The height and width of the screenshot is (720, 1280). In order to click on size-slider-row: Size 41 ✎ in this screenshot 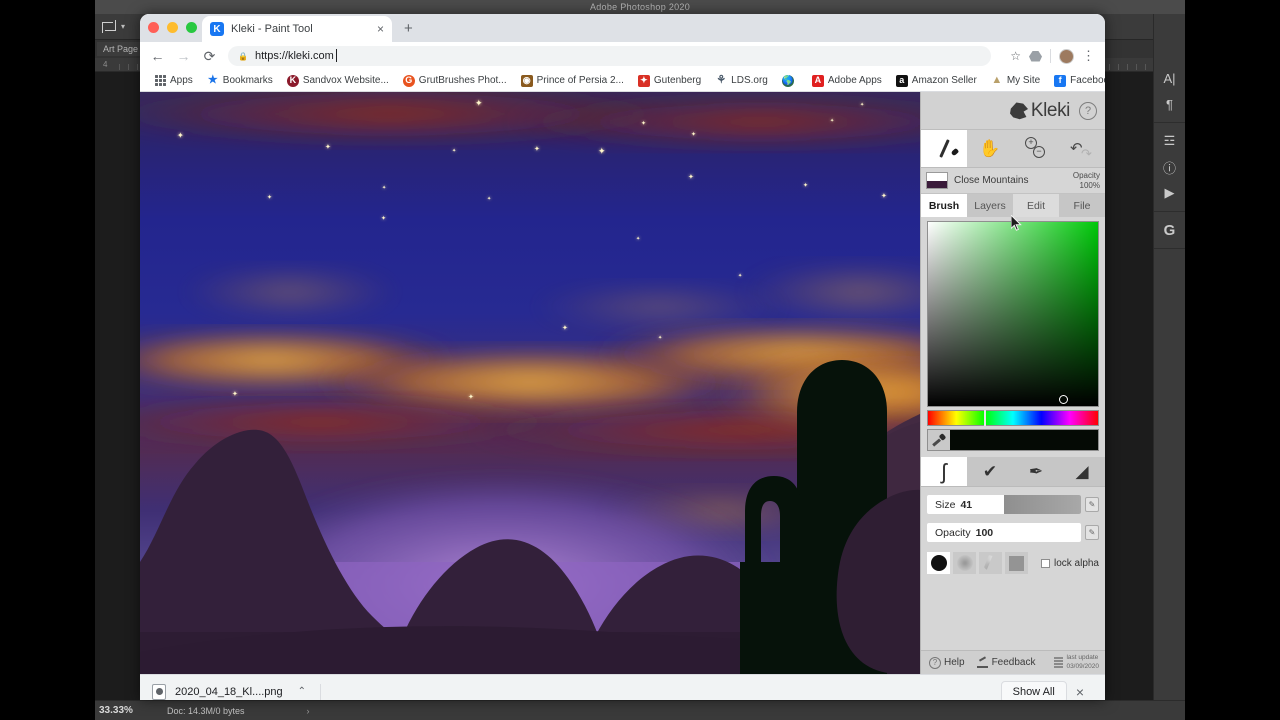, I will do `click(1013, 504)`.